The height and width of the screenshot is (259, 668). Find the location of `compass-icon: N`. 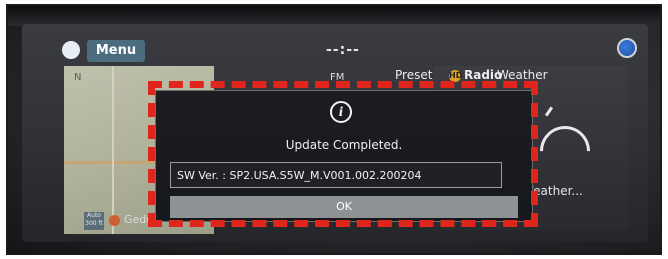

compass-icon: N is located at coordinates (77, 77).